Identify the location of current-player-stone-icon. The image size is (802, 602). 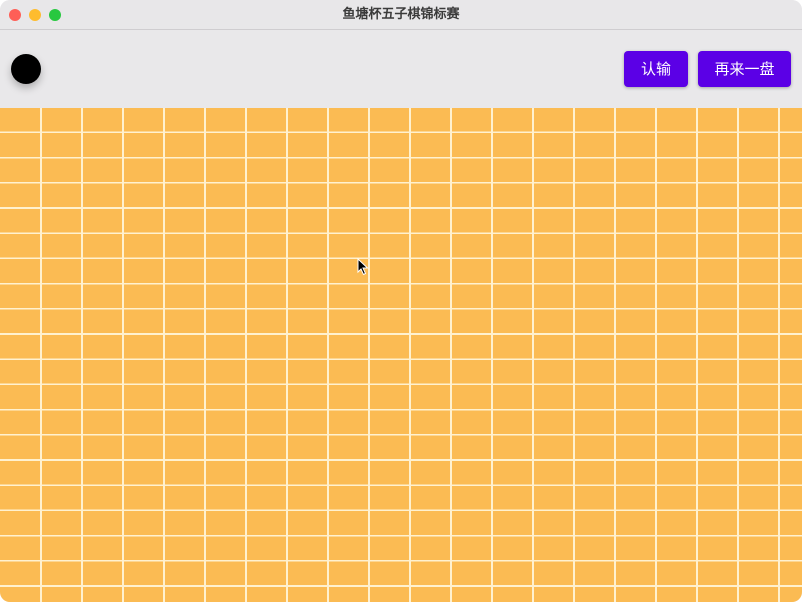
(26, 69).